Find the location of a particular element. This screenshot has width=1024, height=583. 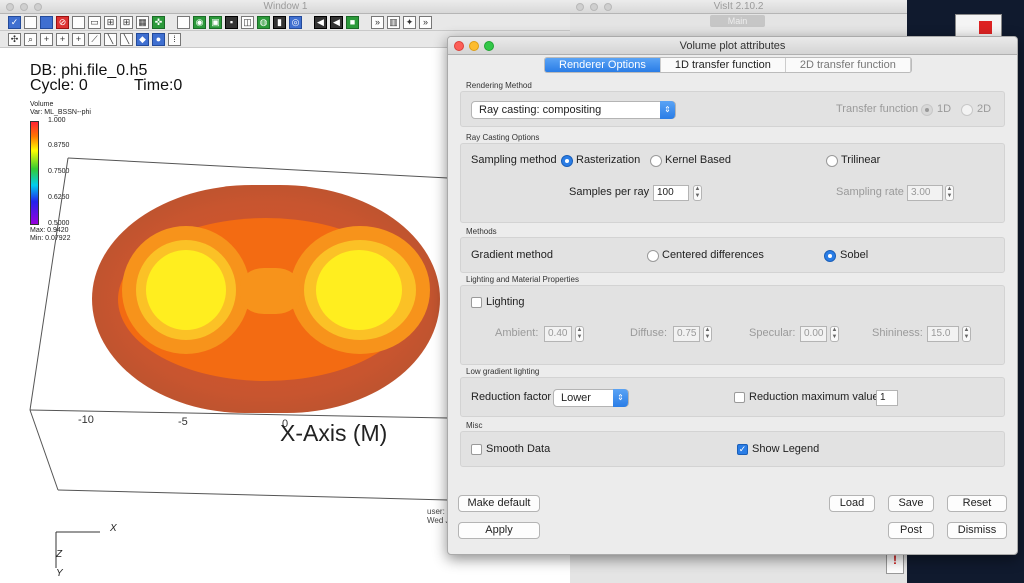

line-tool-icon: ⟋ is located at coordinates (94, 39).